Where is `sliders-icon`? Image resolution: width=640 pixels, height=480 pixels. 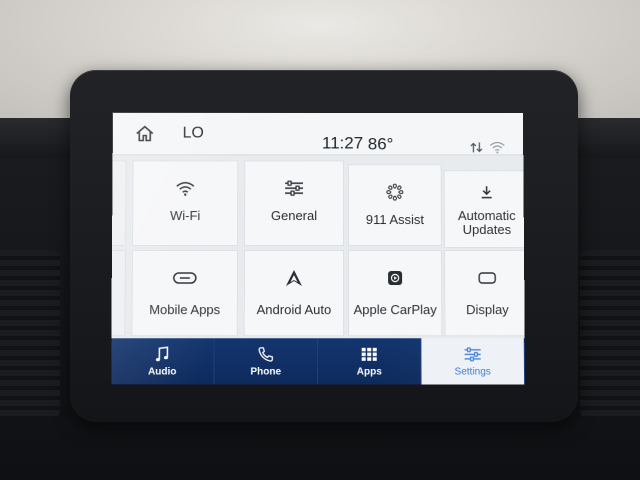
sliders-icon is located at coordinates (294, 189).